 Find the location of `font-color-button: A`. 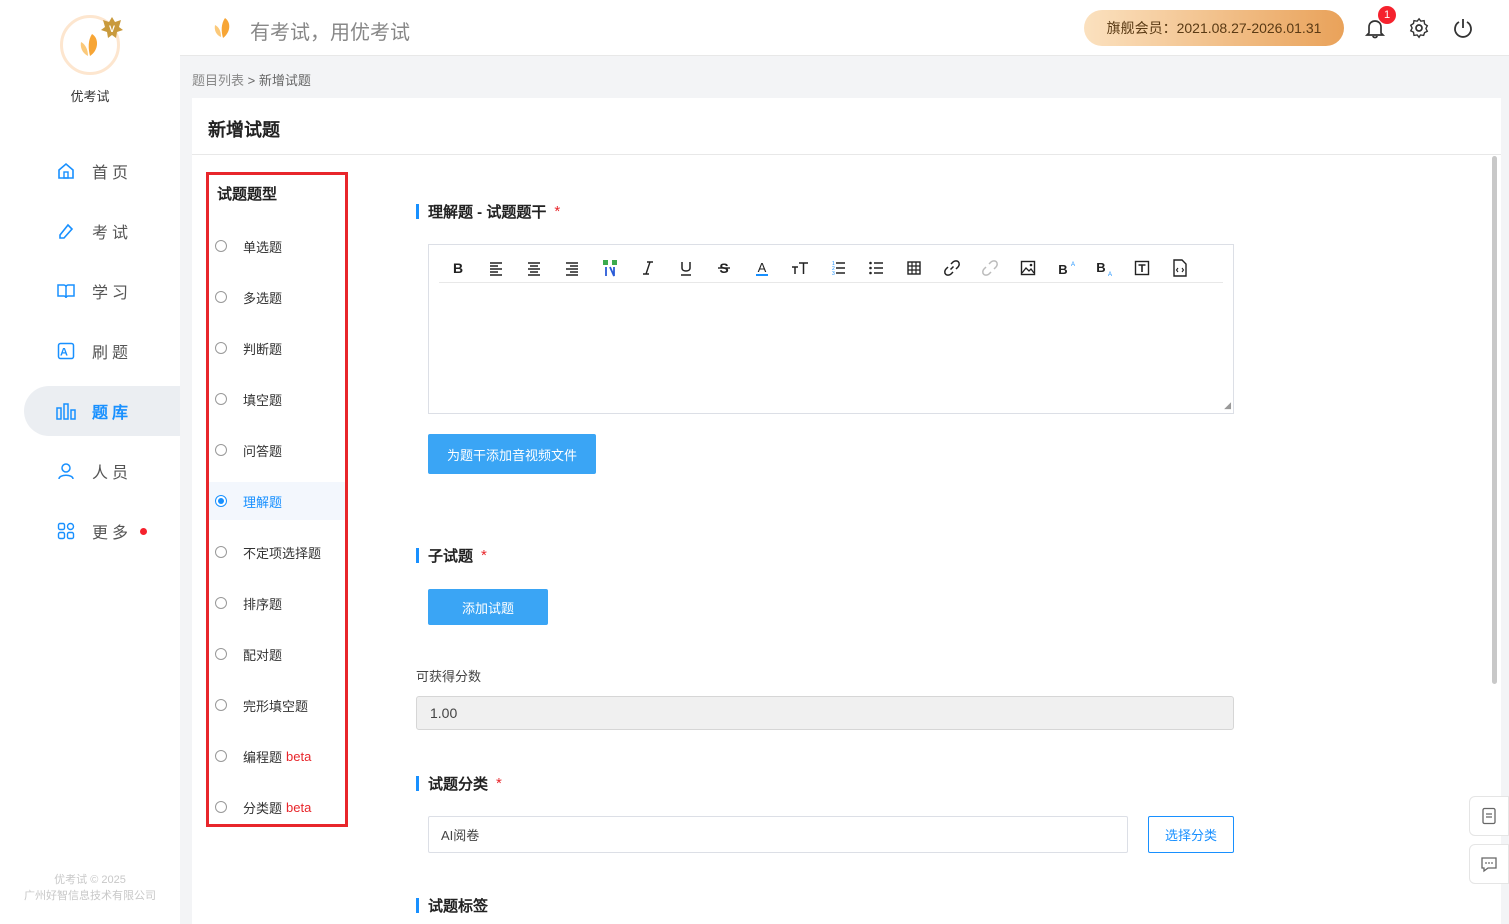

font-color-button: A is located at coordinates (762, 268).